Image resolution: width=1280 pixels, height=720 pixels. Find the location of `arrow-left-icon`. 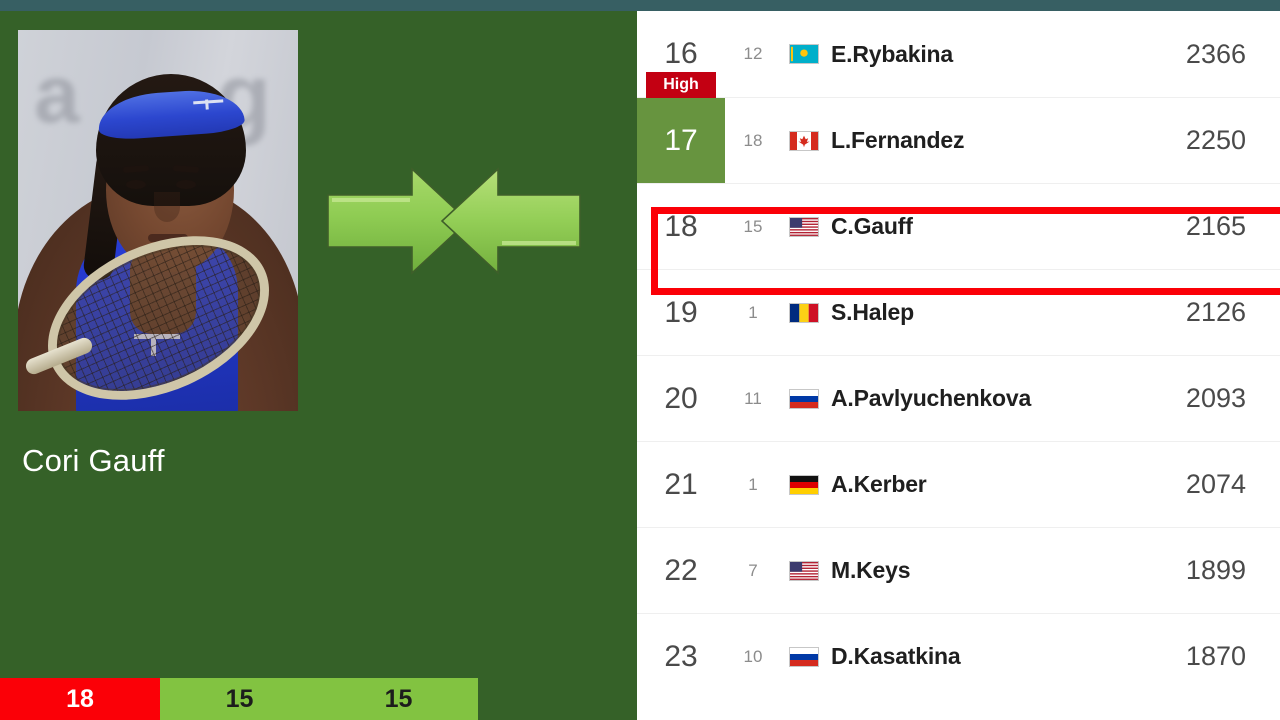

arrow-left-icon is located at coordinates (510, 221).